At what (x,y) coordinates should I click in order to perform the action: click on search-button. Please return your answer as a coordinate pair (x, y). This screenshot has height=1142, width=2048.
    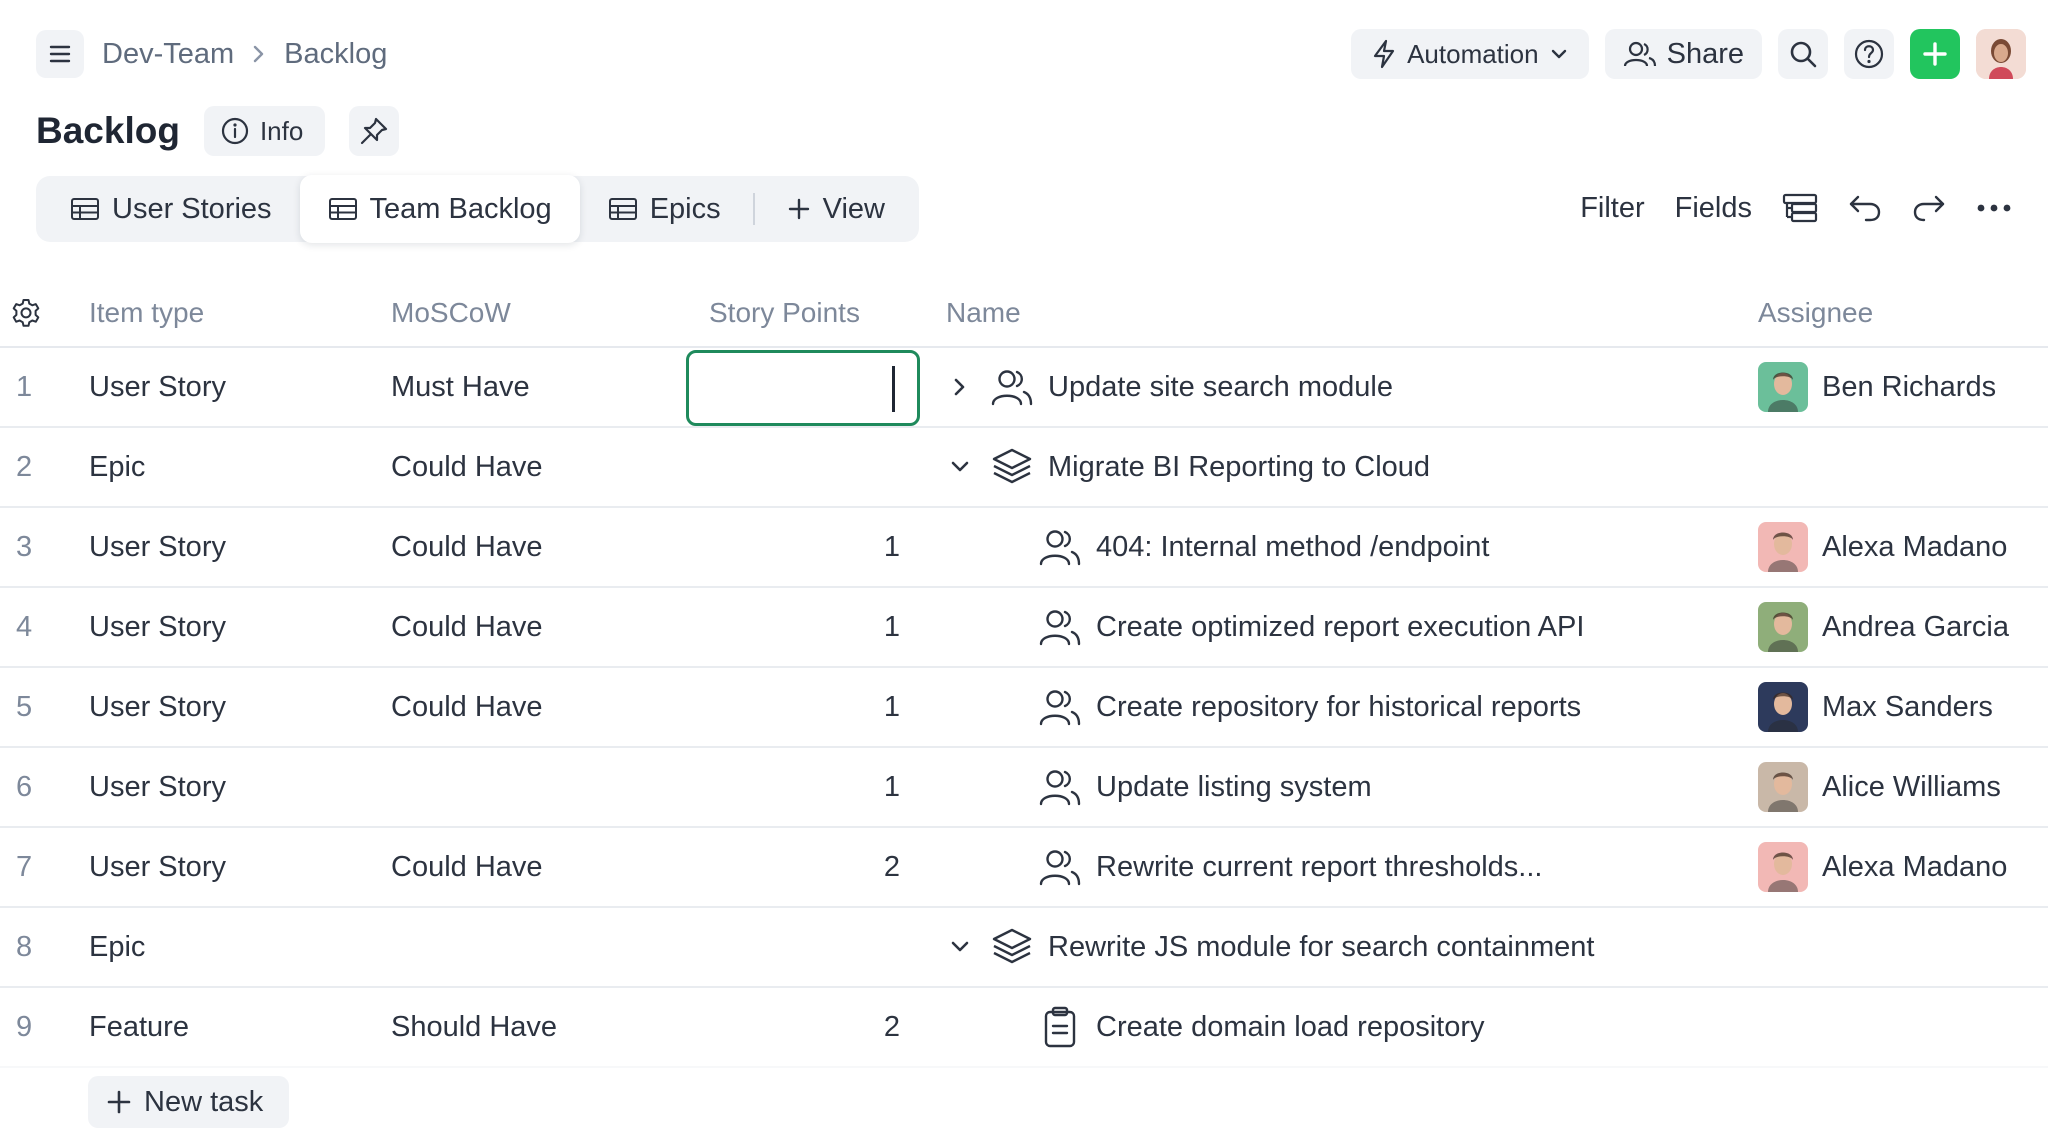
    Looking at the image, I should click on (1803, 54).